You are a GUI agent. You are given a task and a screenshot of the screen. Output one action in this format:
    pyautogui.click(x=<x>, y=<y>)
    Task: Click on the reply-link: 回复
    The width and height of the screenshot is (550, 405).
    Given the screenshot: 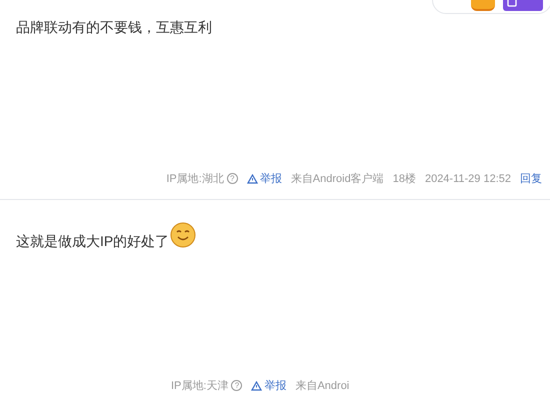 What is the action you would take?
    pyautogui.click(x=531, y=178)
    